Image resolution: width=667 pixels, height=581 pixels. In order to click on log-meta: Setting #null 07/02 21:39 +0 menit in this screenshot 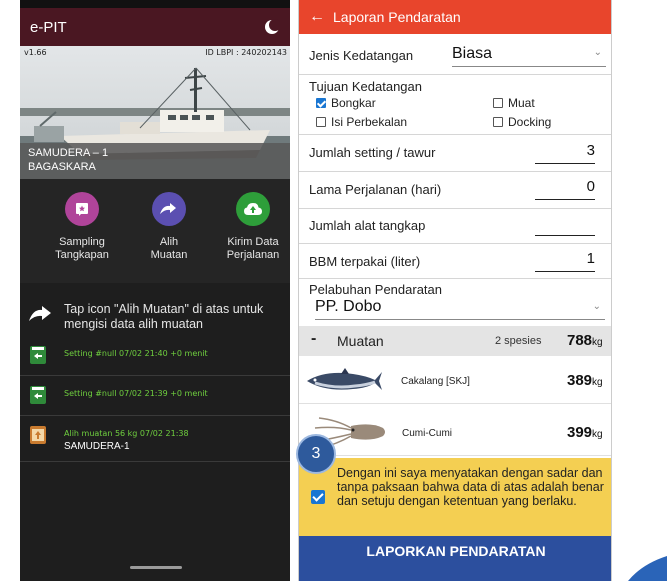, I will do `click(136, 393)`.